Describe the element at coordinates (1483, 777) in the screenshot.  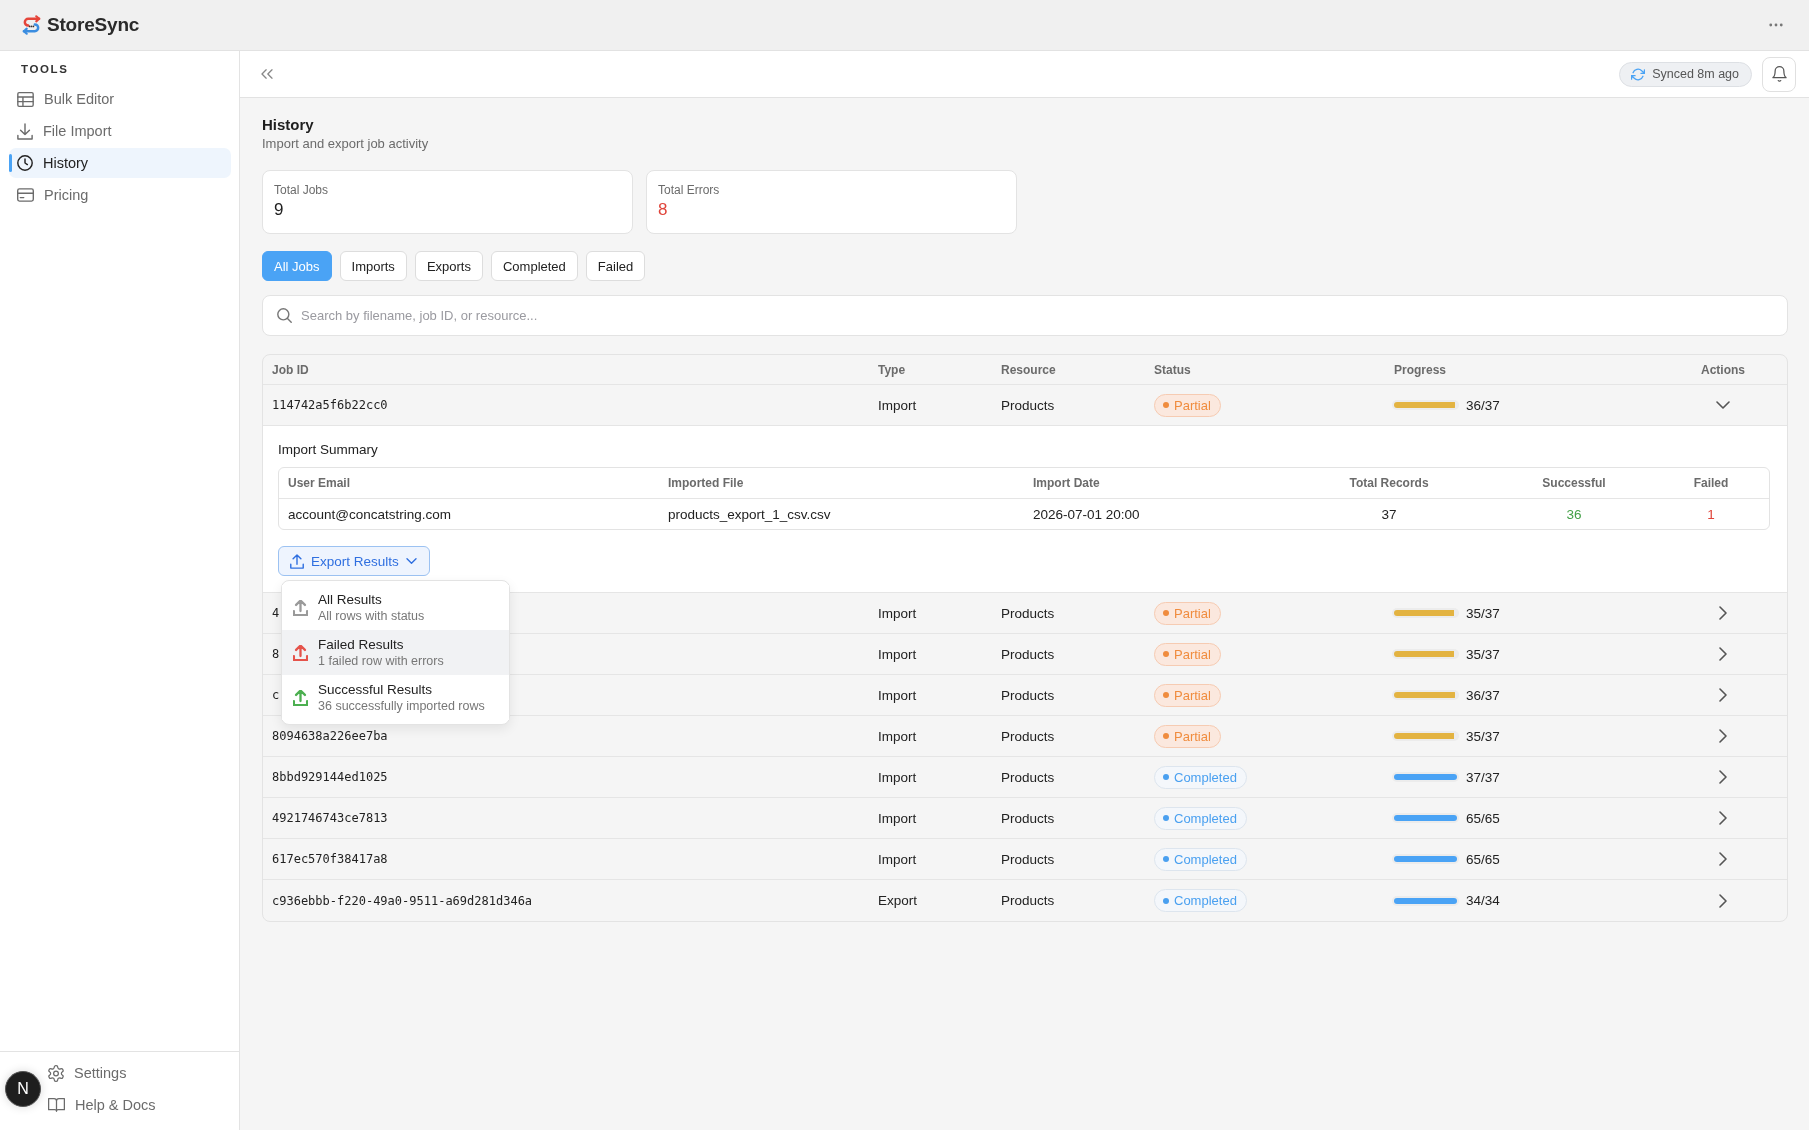
I see `progress-reading: 37/37` at that location.